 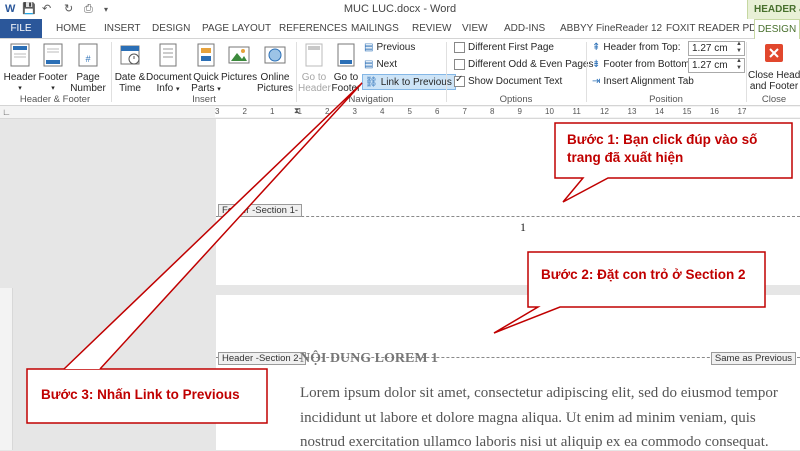 What do you see at coordinates (625, 157) in the screenshot?
I see `step1-text-line2: trang đã xuất hiện` at bounding box center [625, 157].